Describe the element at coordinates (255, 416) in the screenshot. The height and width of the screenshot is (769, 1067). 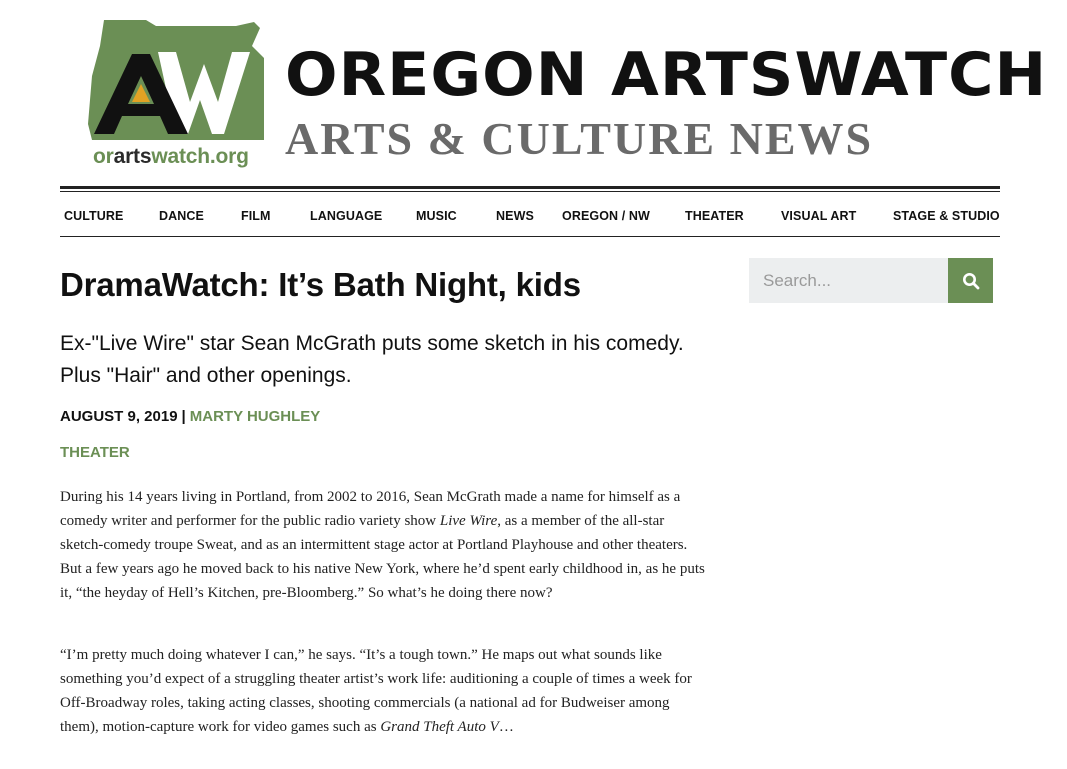
I see `author-link: MARTY HUGHLEY` at that location.